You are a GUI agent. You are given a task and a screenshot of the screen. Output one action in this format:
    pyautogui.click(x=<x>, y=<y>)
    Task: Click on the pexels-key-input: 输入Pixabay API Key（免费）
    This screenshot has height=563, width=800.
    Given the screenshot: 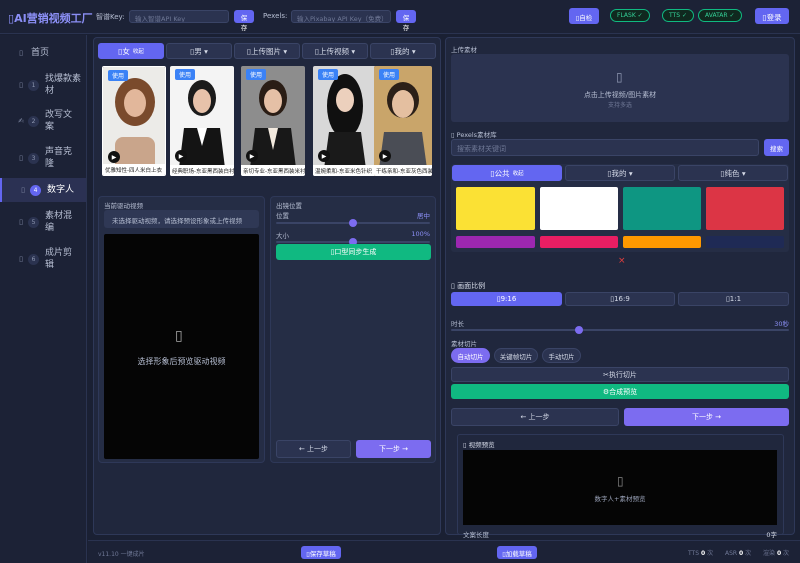 What is the action you would take?
    pyautogui.click(x=341, y=16)
    